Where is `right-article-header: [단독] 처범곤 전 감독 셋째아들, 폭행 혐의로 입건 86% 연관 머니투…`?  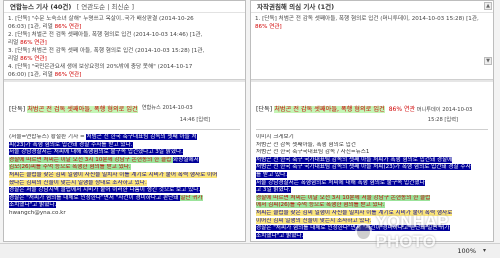
right-article-header: [단독] 처범곤 전 감독 셋째아들, 폭행 혐의로 입건 86% 연관 머니투… is located at coordinates (372, 108).